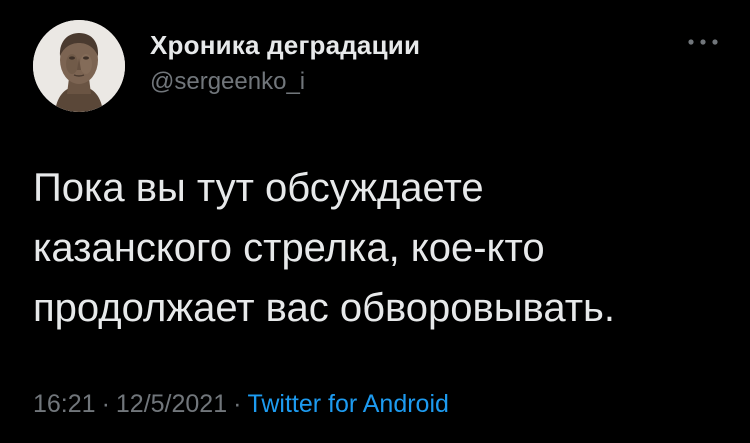 Image resolution: width=750 pixels, height=443 pixels. What do you see at coordinates (289, 248) in the screenshot?
I see `tweet-text-line: казанского стрелка, кое-кто` at bounding box center [289, 248].